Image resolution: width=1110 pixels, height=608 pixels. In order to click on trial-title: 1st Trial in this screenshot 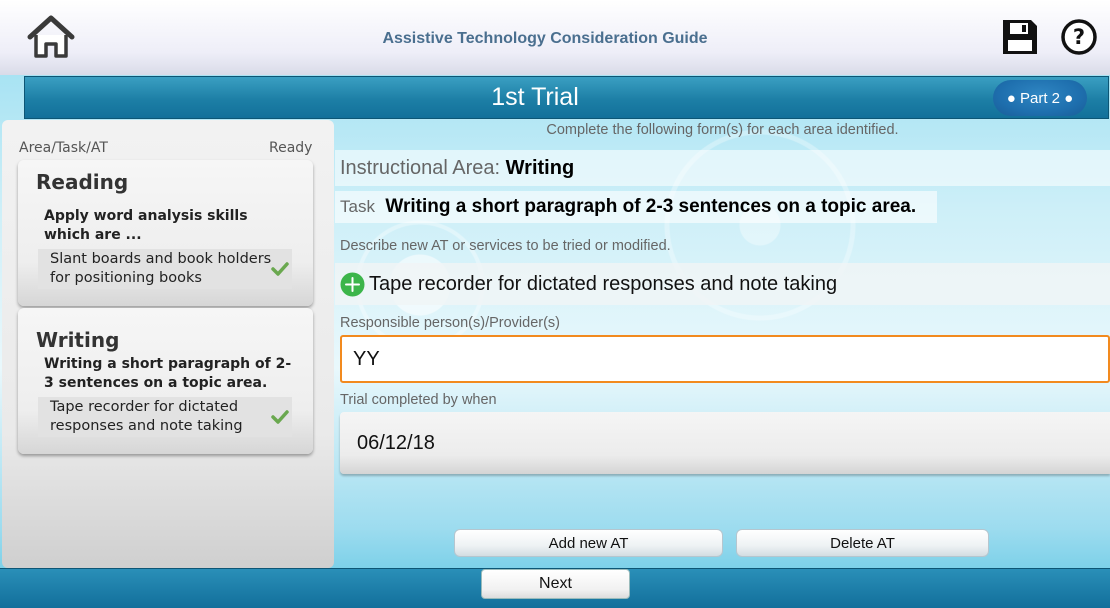, I will do `click(535, 97)`.